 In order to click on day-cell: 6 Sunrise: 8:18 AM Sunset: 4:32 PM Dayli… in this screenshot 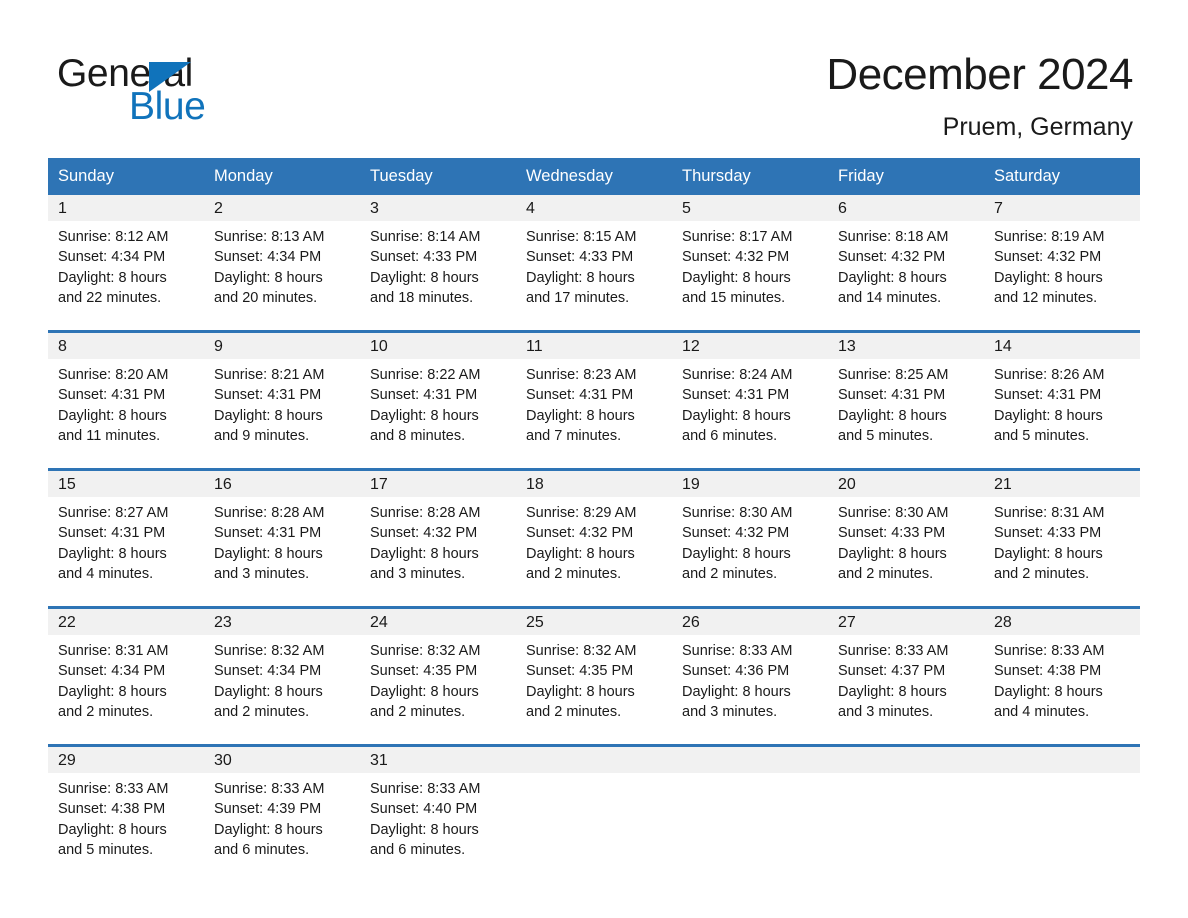, I will do `click(906, 263)`.